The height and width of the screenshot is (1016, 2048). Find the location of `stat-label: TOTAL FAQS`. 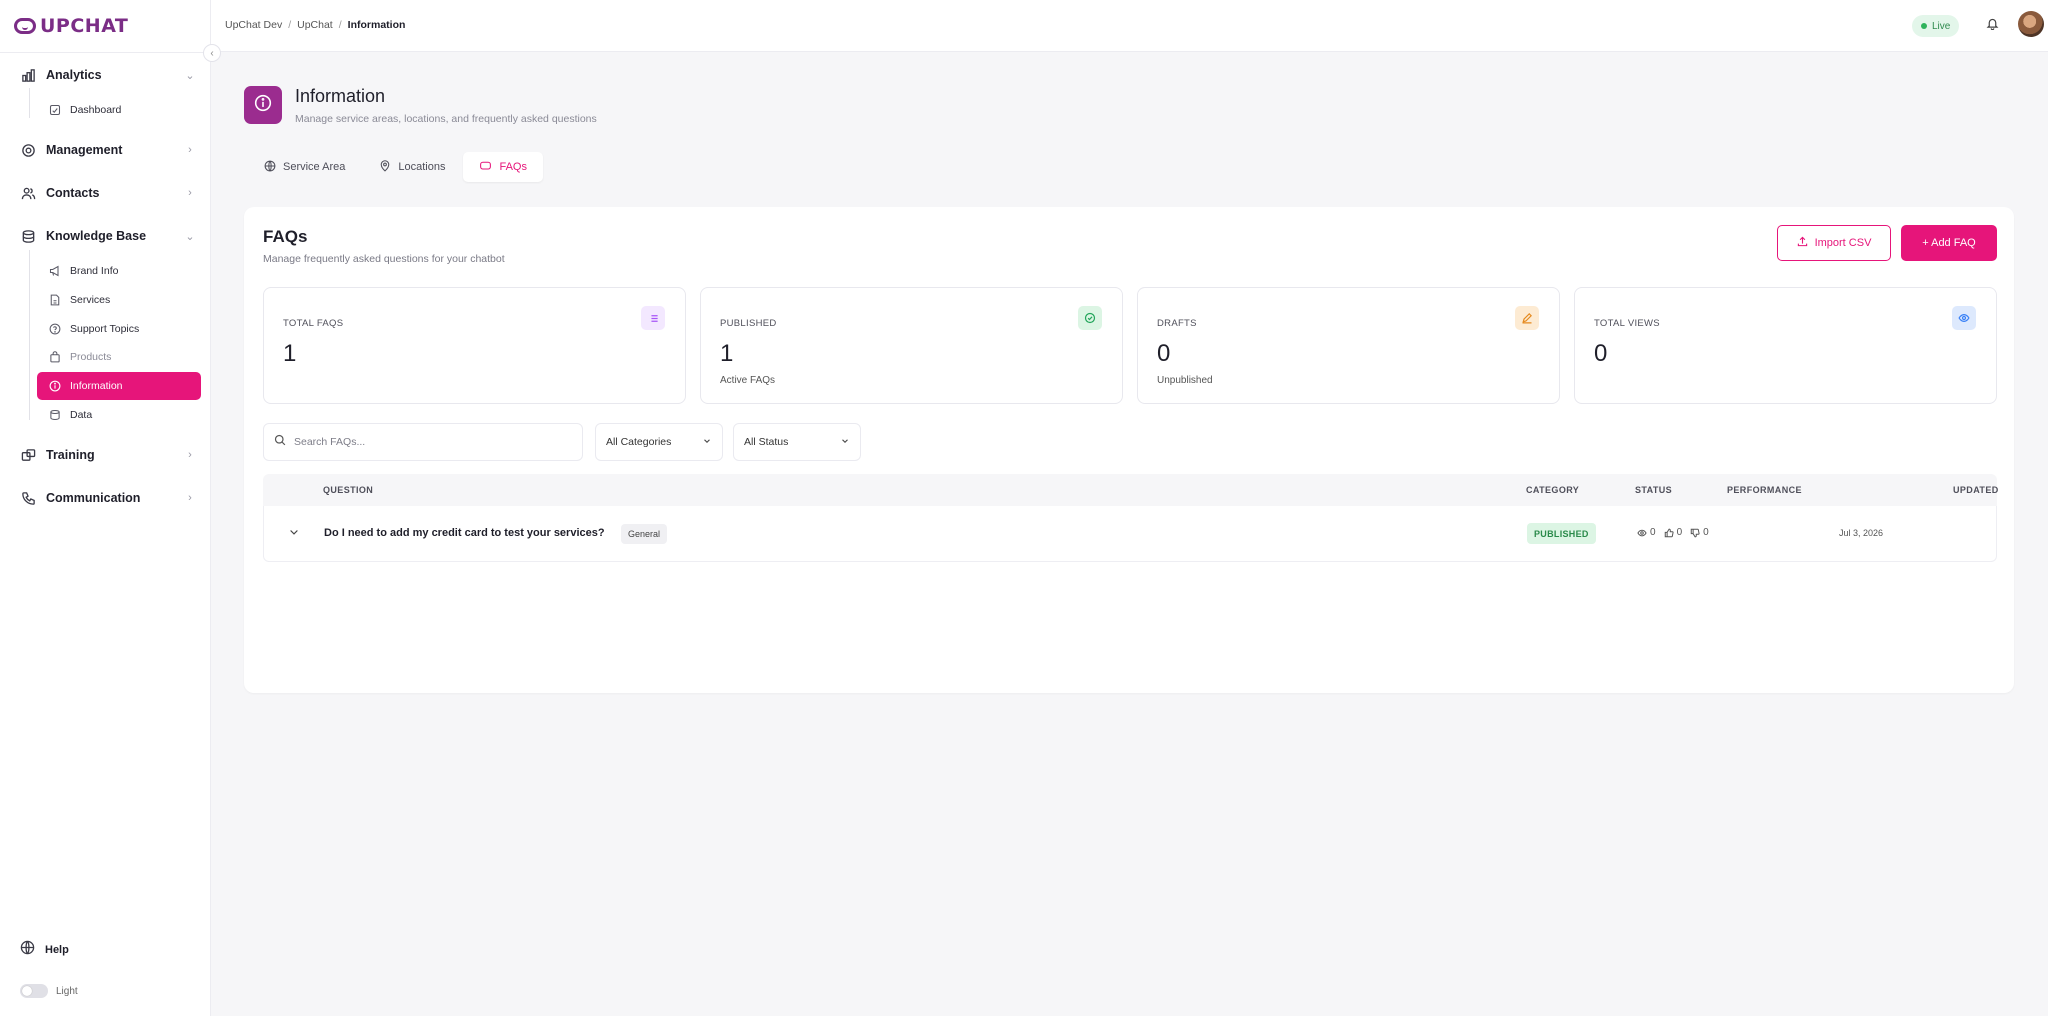

stat-label: TOTAL FAQS is located at coordinates (313, 323).